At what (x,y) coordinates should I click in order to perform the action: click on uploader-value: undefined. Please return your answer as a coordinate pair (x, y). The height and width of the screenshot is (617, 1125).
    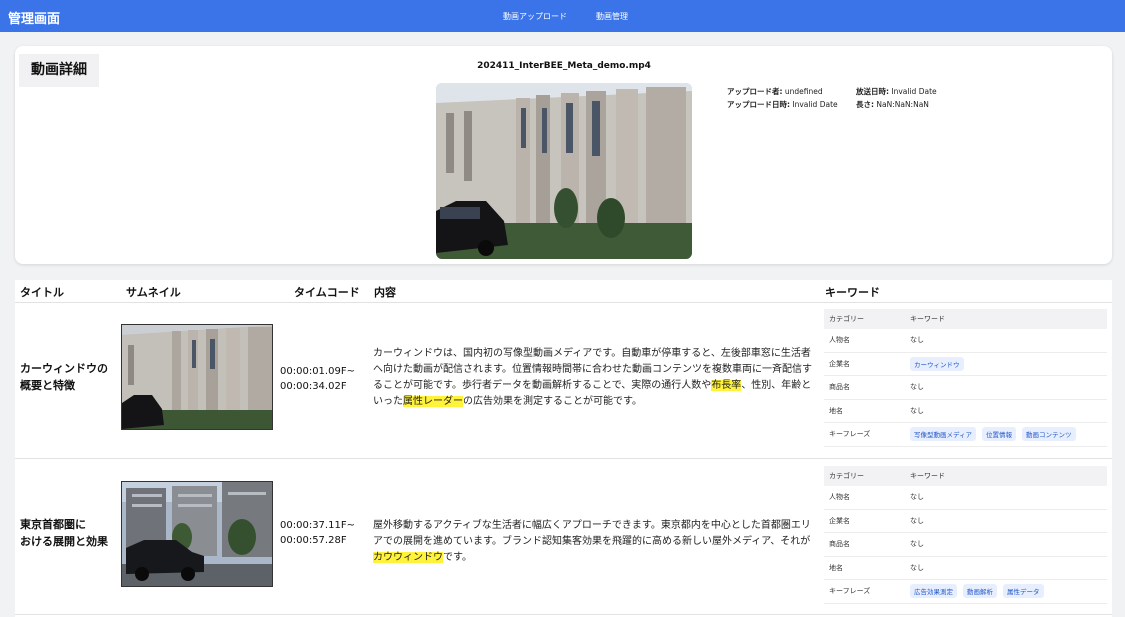
    Looking at the image, I should click on (803, 91).